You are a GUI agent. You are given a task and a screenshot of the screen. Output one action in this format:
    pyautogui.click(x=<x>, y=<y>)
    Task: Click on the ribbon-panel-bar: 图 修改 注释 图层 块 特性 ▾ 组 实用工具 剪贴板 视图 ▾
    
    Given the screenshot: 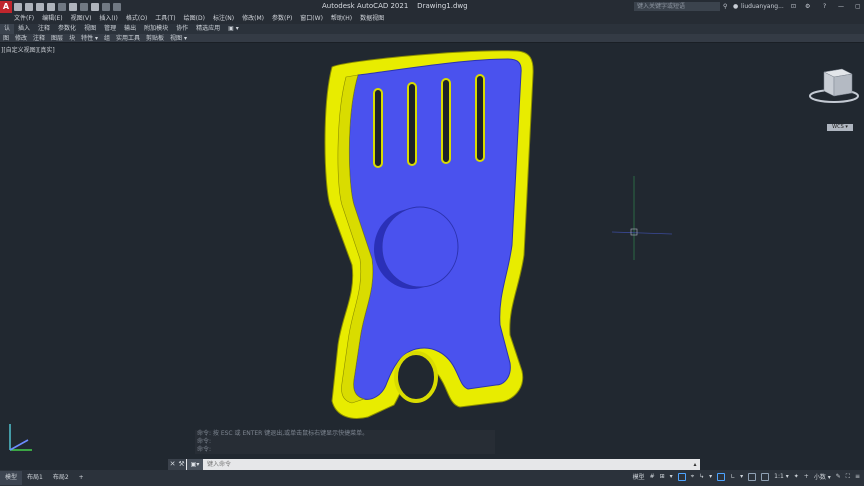 What is the action you would take?
    pyautogui.click(x=432, y=38)
    